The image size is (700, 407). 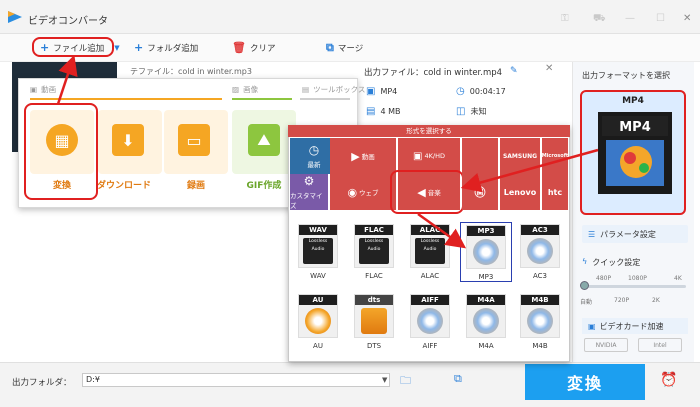 What do you see at coordinates (264, 186) in the screenshot?
I see `gif-card-label: GIF作成` at bounding box center [264, 186].